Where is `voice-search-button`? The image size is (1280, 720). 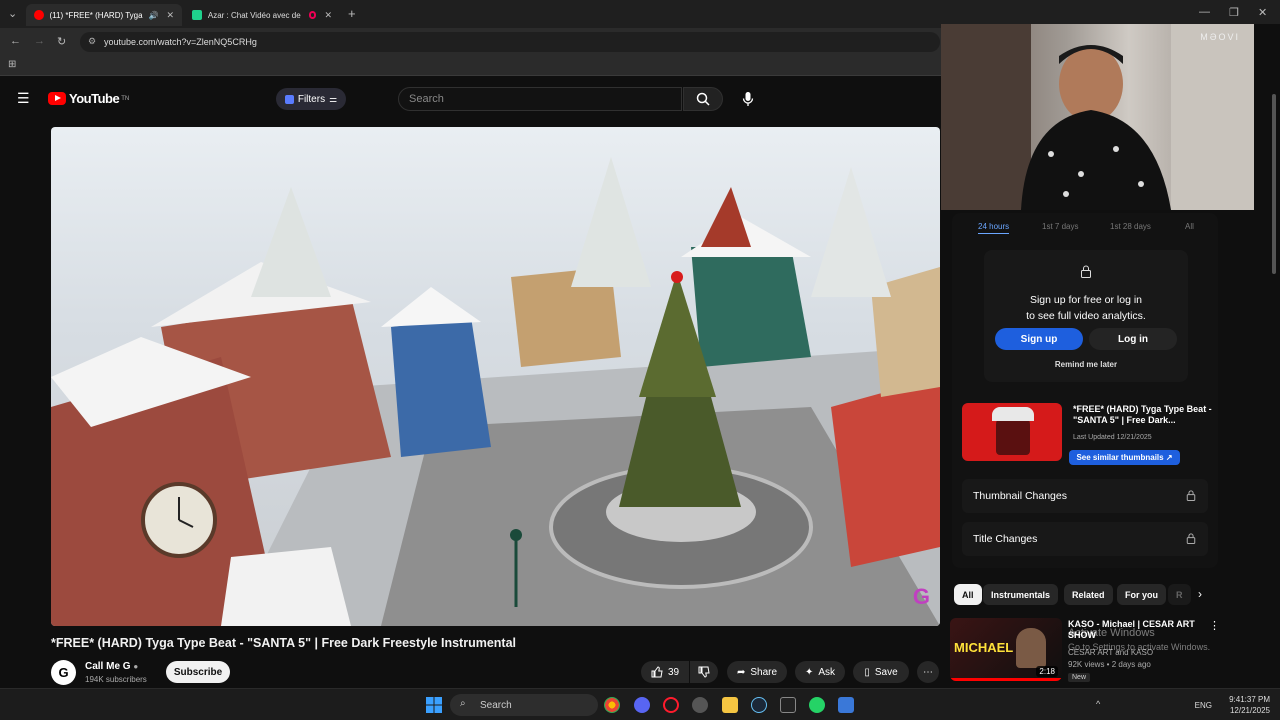 voice-search-button is located at coordinates (748, 99).